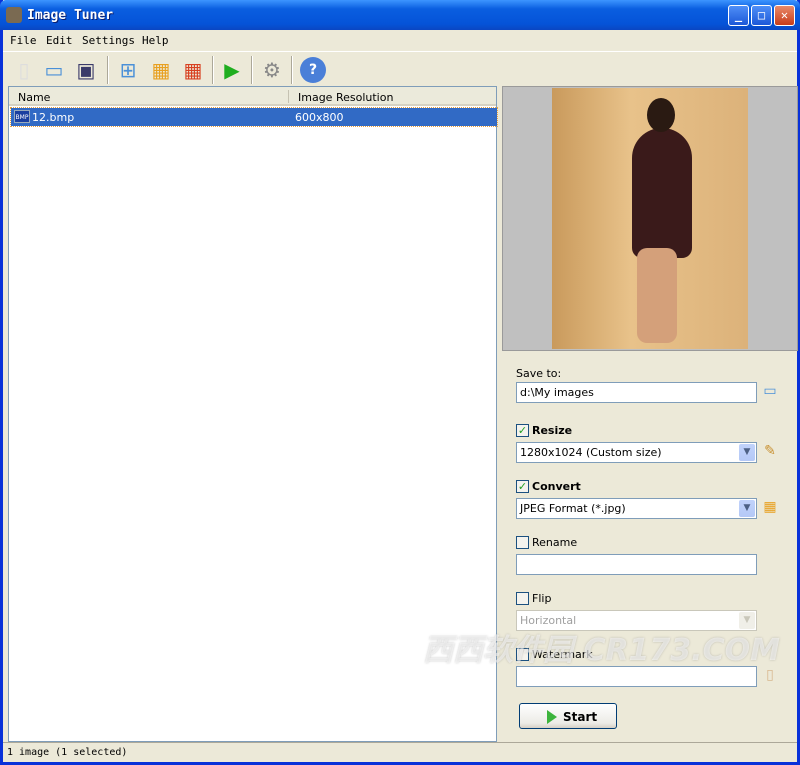 The width and height of the screenshot is (800, 765). I want to click on convert-select: JPEG Format (*.jpg) ▼, so click(636, 508).